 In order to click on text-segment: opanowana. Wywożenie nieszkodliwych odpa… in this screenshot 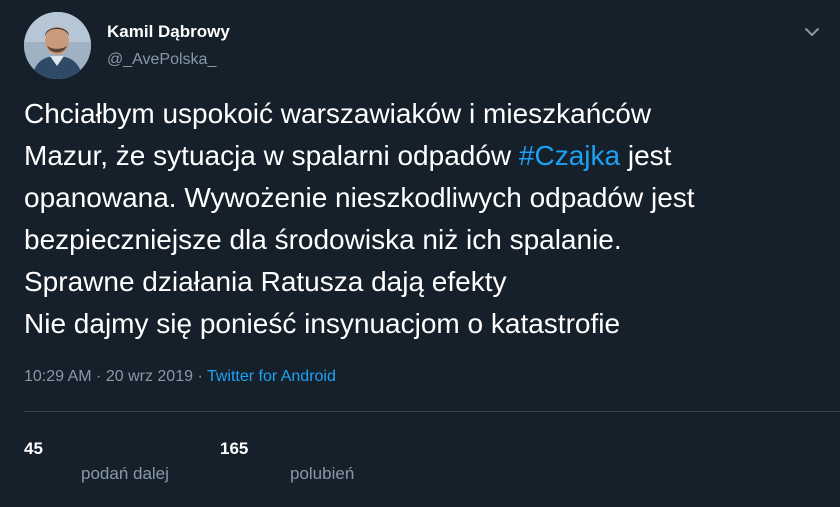, I will do `click(359, 197)`.